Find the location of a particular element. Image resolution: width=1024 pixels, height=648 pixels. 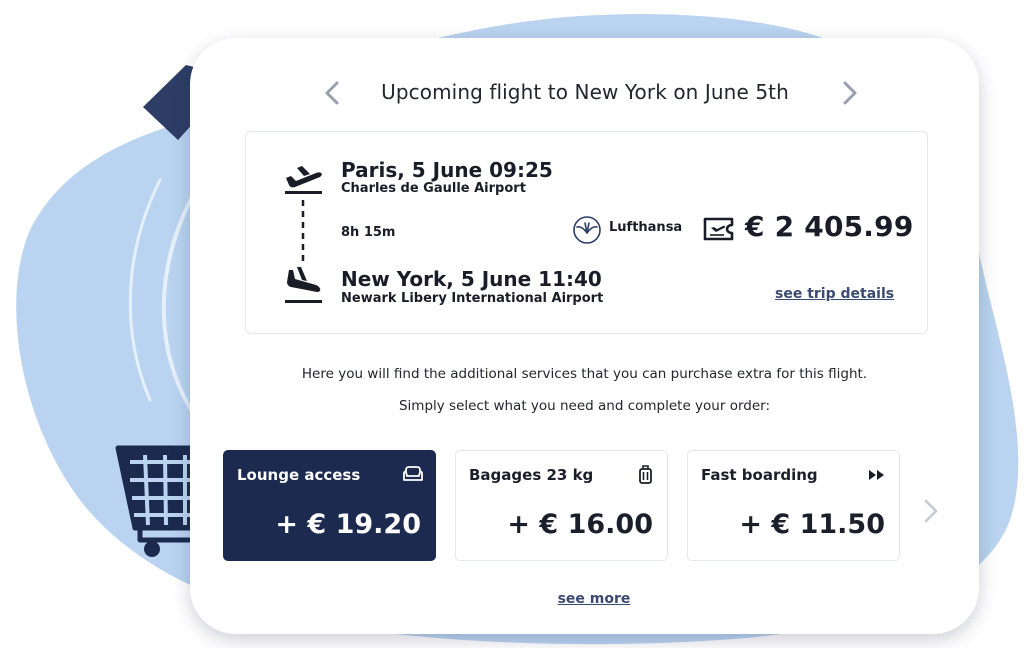

takeoff-icon is located at coordinates (303, 180).